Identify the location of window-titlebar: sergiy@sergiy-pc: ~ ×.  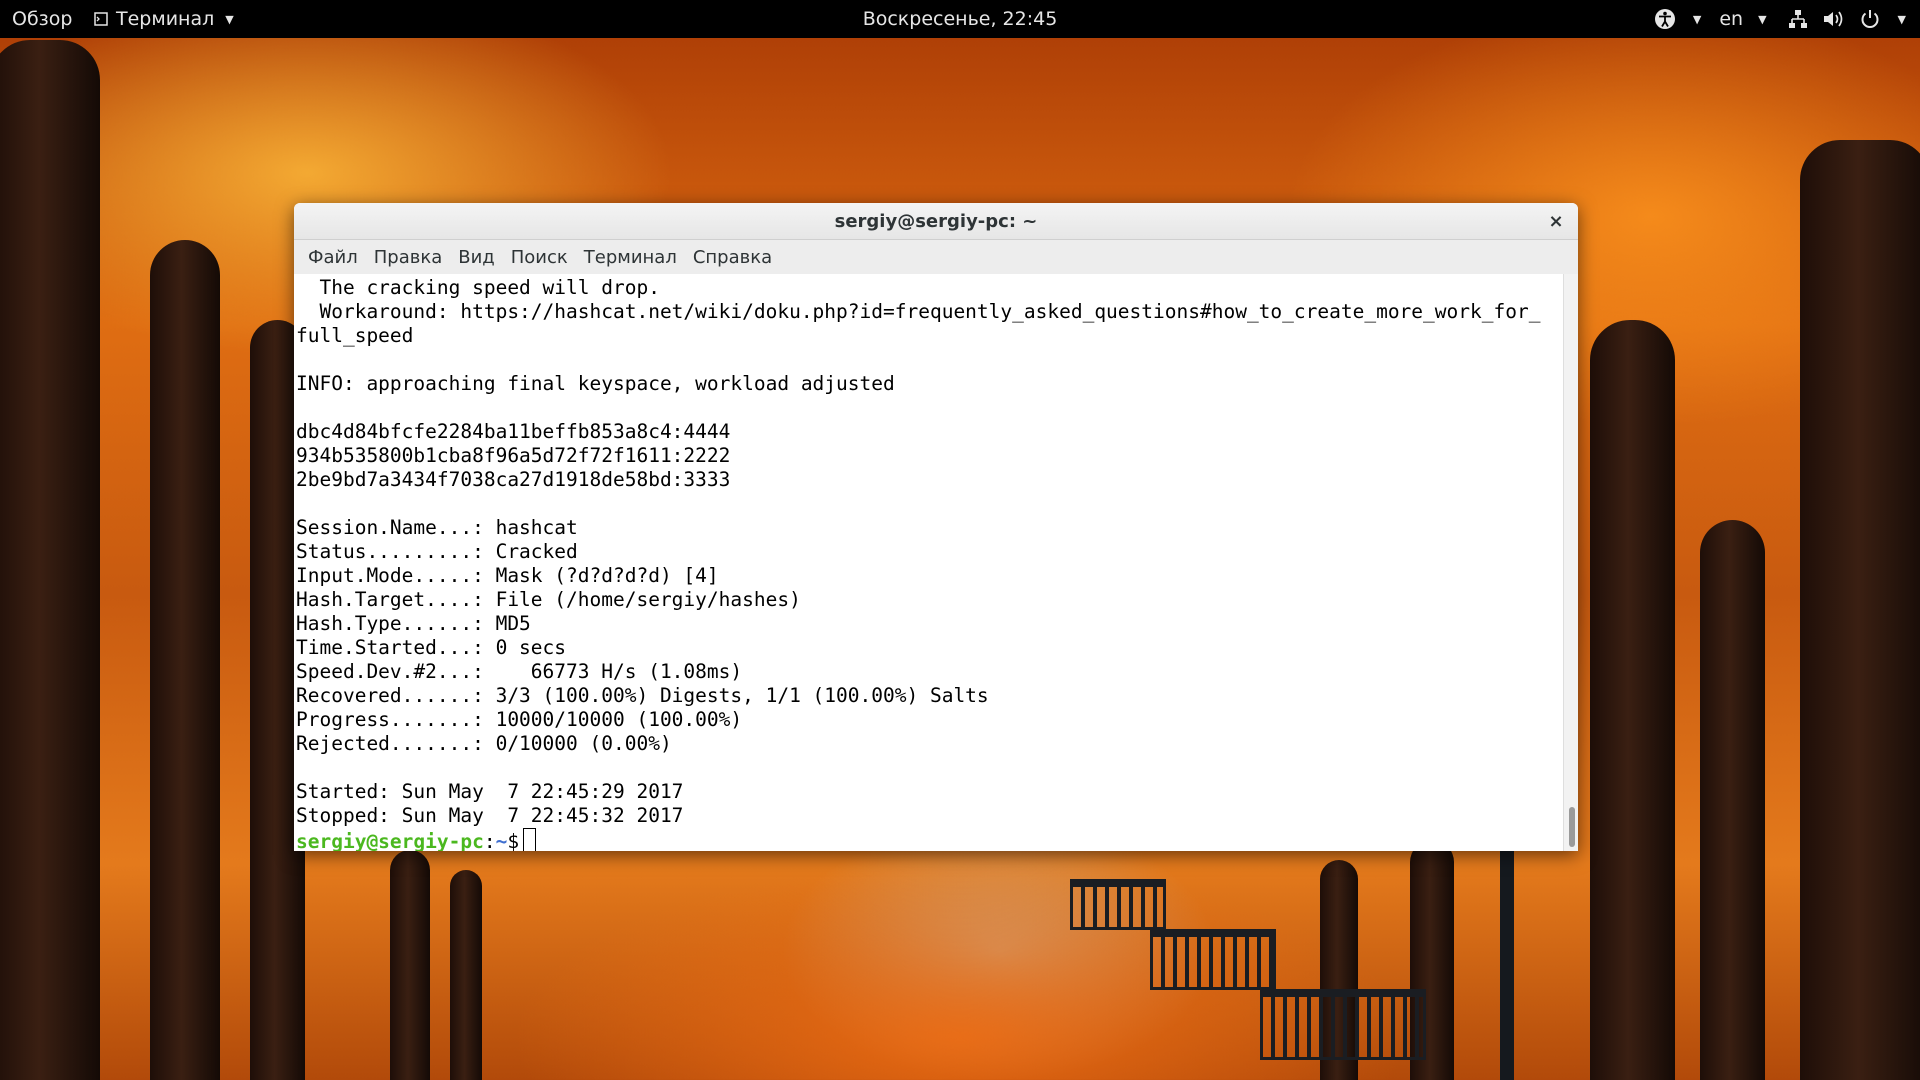
(936, 221).